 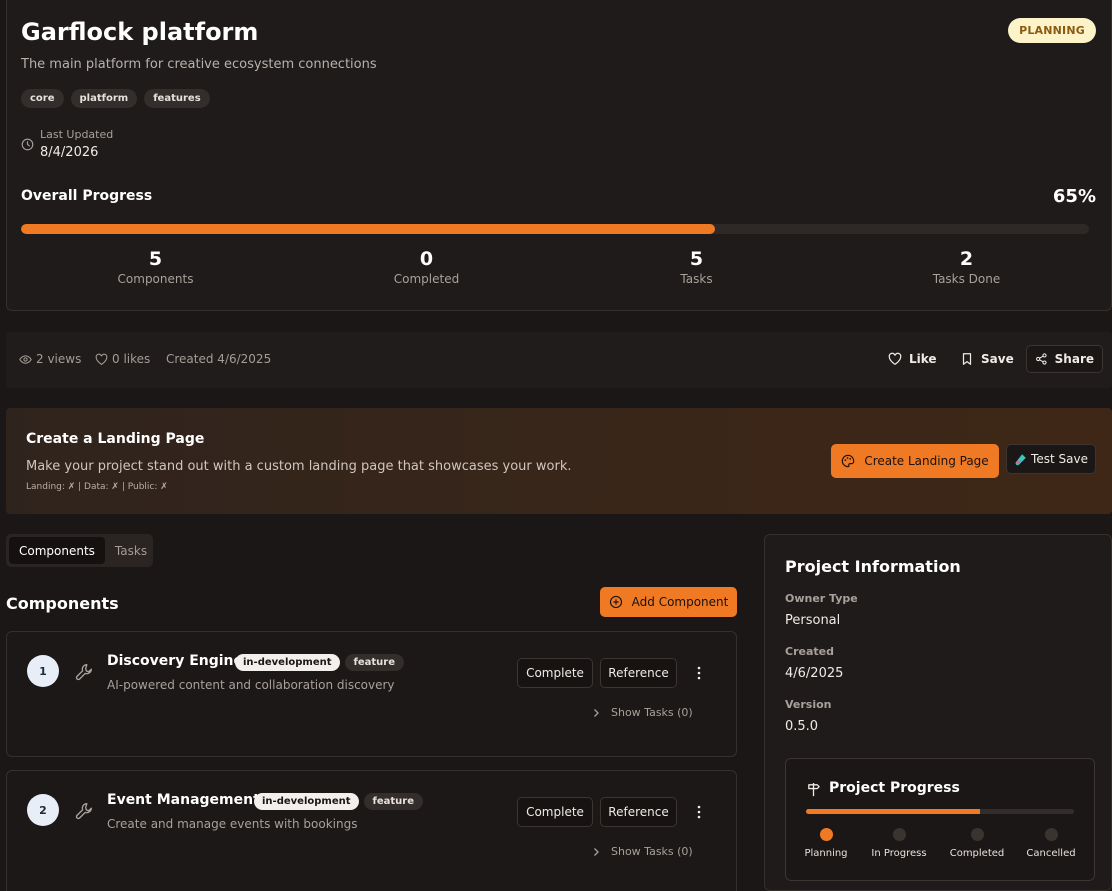 I want to click on created-label: Created, so click(x=809, y=651).